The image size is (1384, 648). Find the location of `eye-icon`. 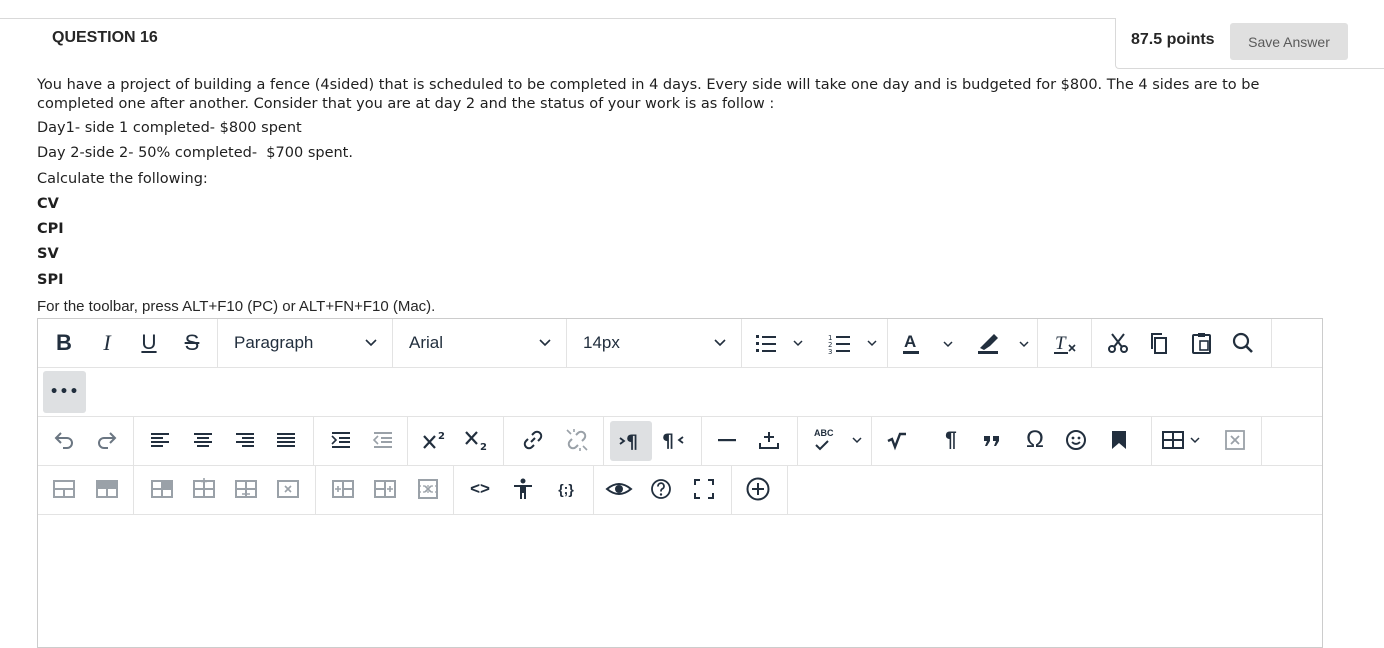

eye-icon is located at coordinates (619, 489).